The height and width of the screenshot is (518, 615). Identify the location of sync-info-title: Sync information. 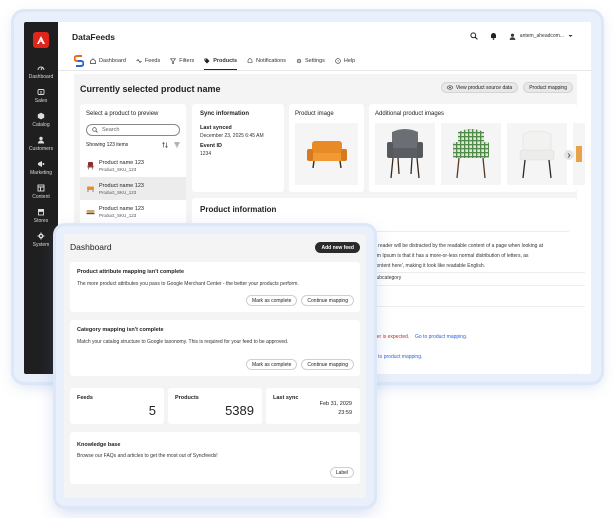
(225, 114).